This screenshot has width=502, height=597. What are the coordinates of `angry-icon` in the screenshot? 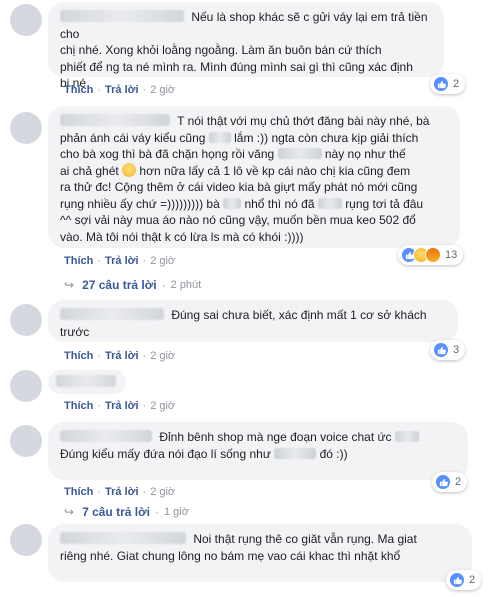 It's located at (433, 255).